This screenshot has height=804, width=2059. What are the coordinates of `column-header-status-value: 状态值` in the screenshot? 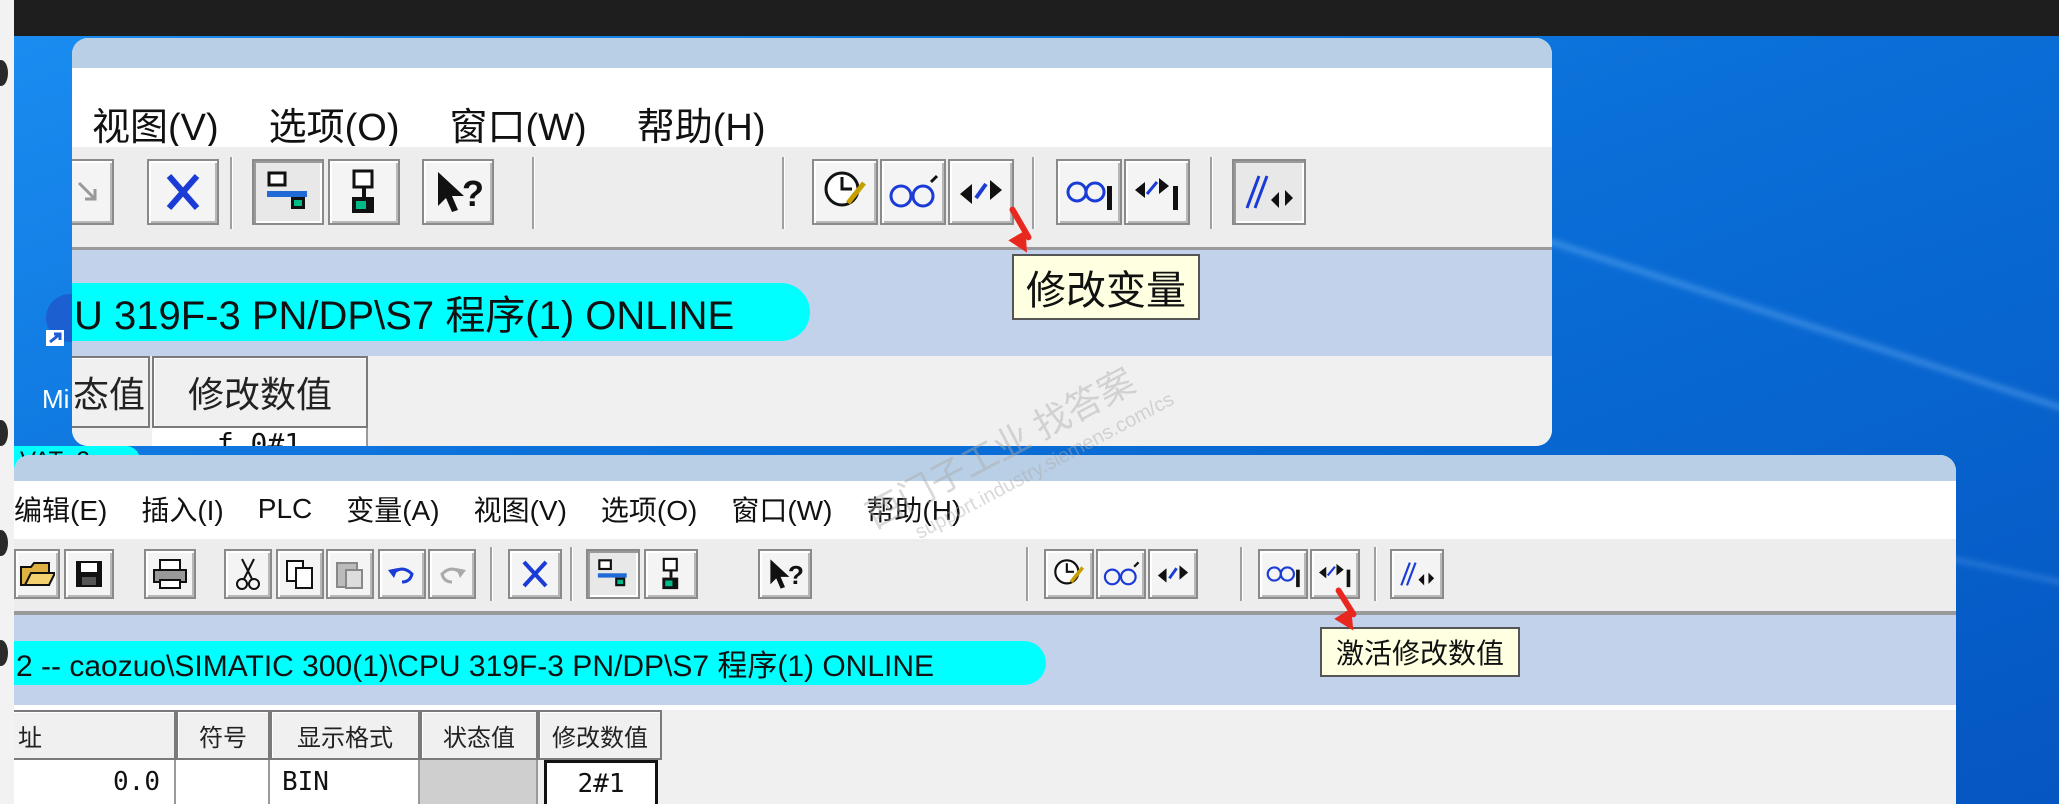 It's located at (479, 735).